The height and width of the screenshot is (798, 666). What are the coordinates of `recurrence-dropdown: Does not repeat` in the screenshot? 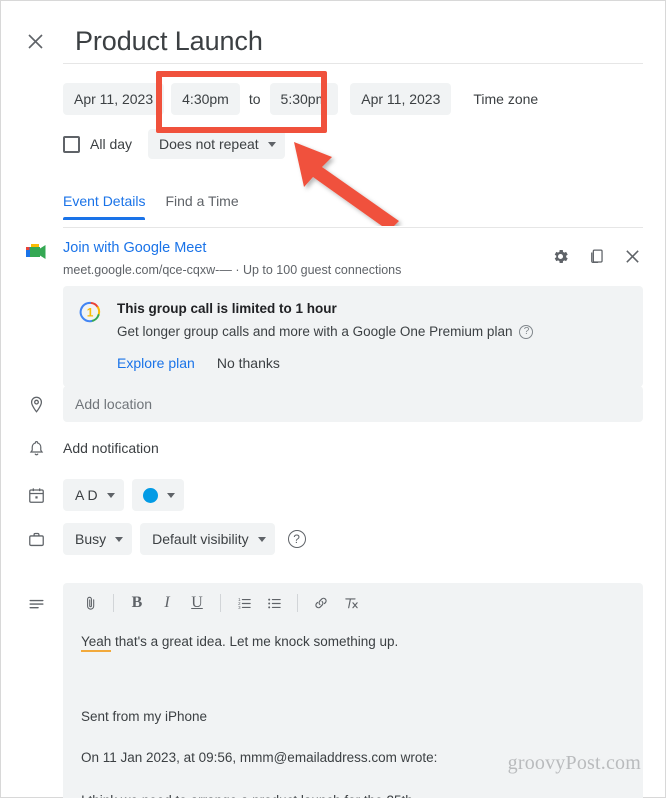 It's located at (216, 144).